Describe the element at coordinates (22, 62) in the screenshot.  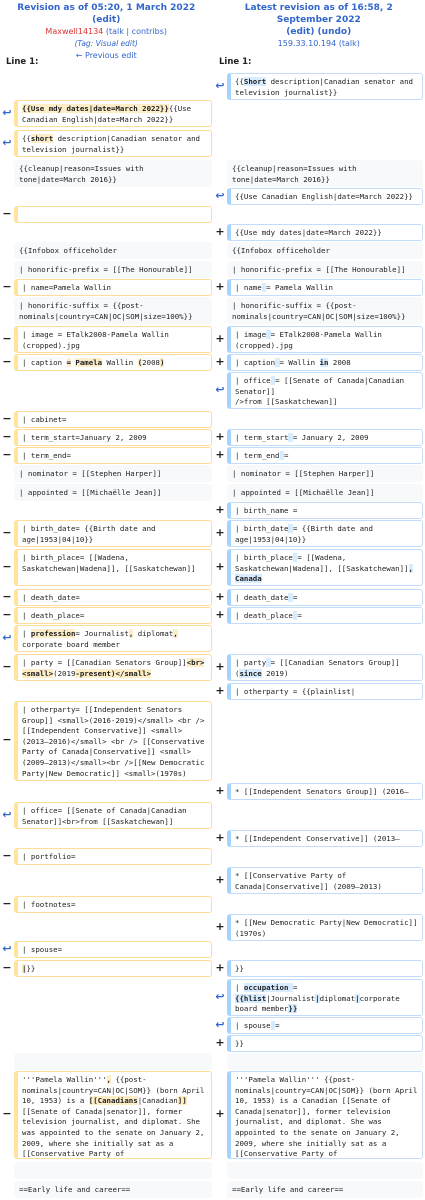
I see `old-line-number: Line 1:` at that location.